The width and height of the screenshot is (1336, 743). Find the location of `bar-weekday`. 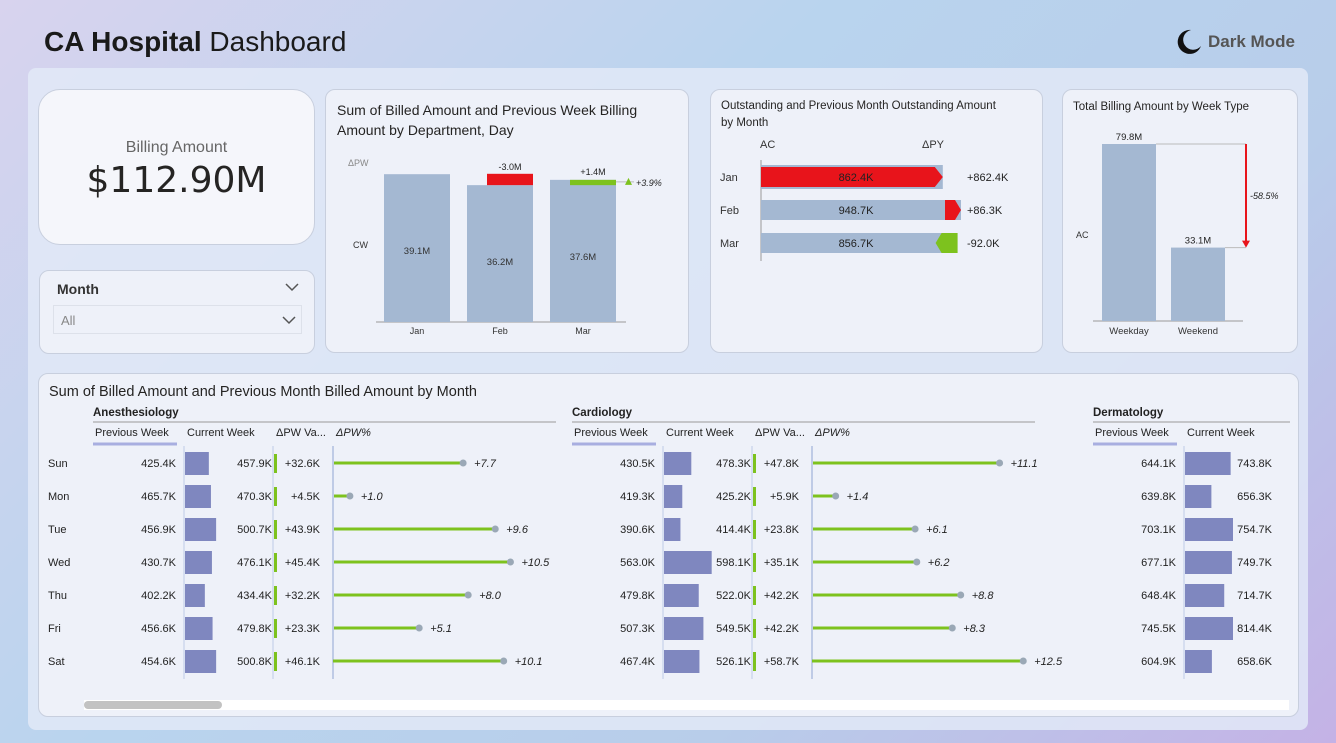

bar-weekday is located at coordinates (1129, 232).